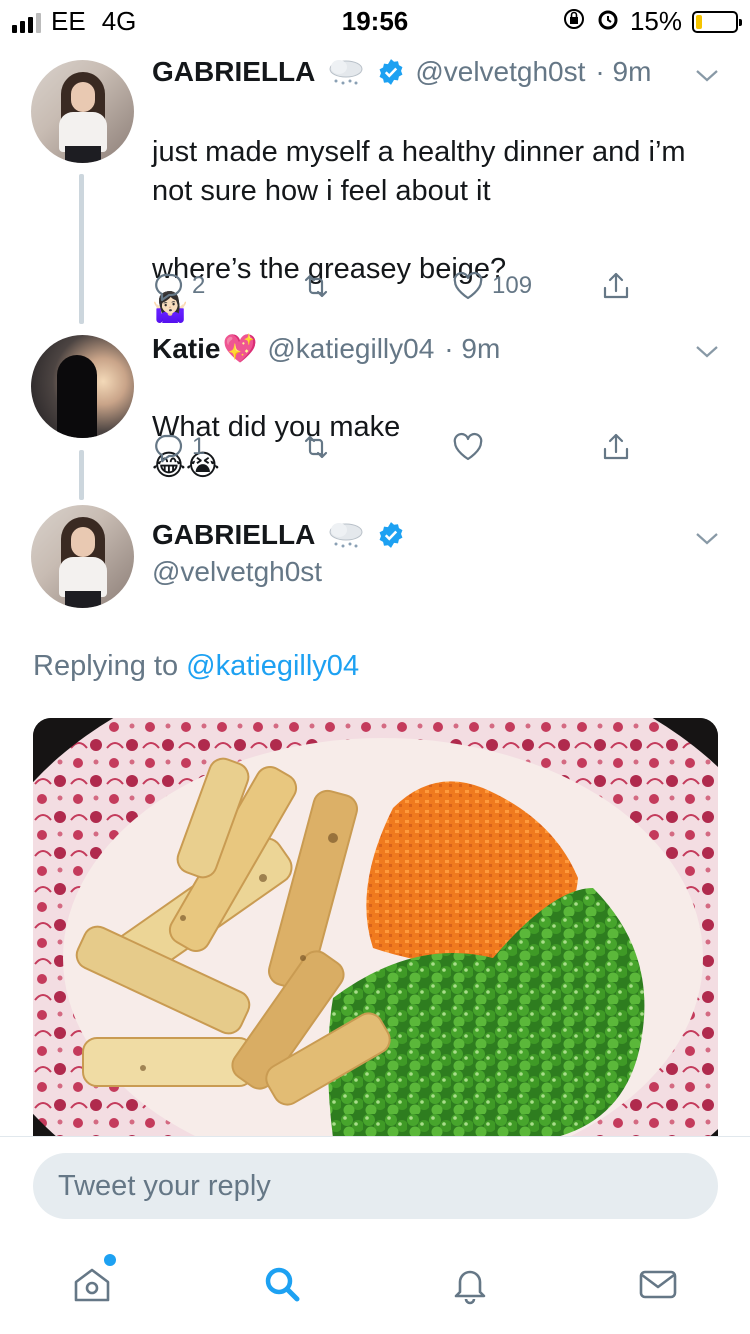 This screenshot has width=750, height=1334. I want to click on battery-icon, so click(717, 21).